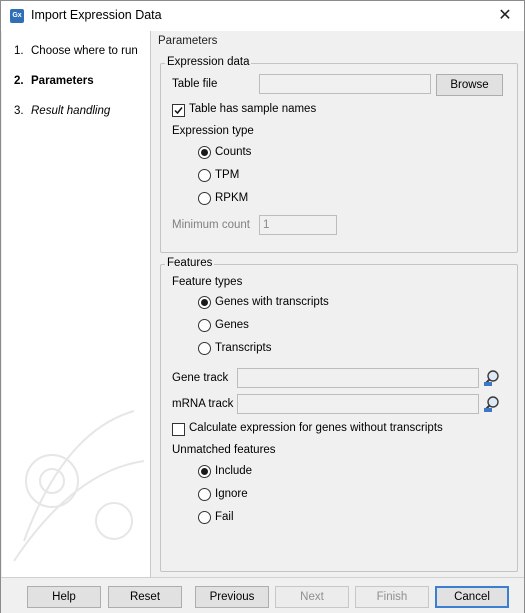  What do you see at coordinates (145, 597) in the screenshot?
I see `reset-button: Reset` at bounding box center [145, 597].